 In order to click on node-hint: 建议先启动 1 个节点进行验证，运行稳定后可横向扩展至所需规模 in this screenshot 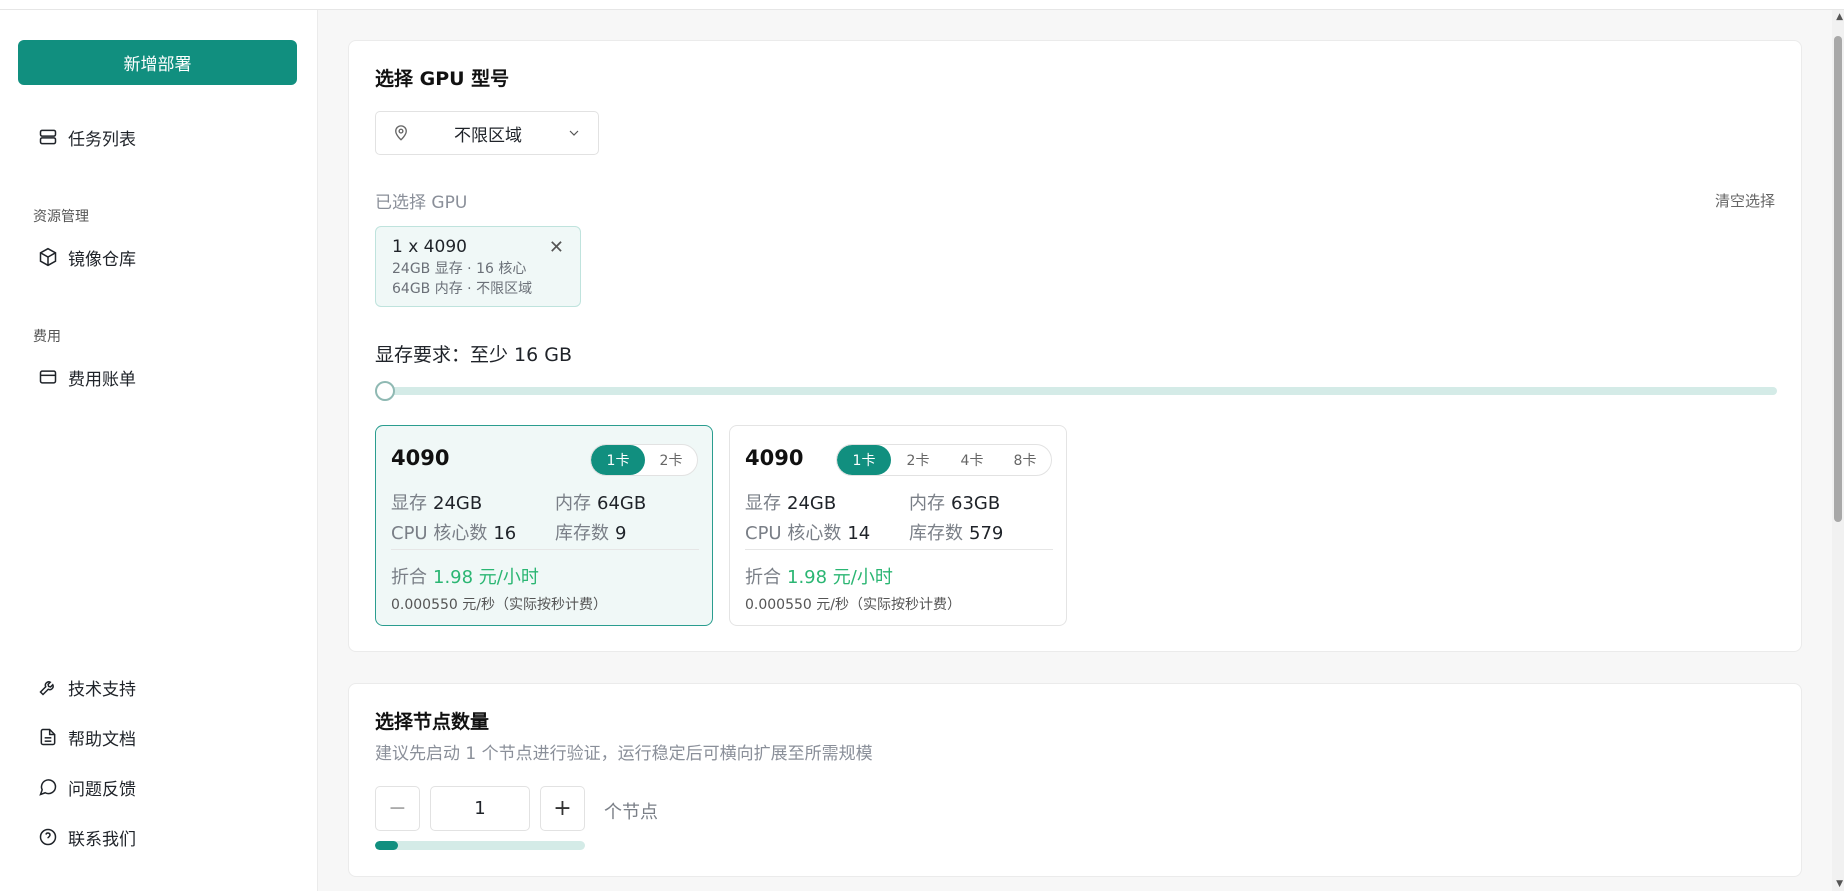, I will do `click(624, 754)`.